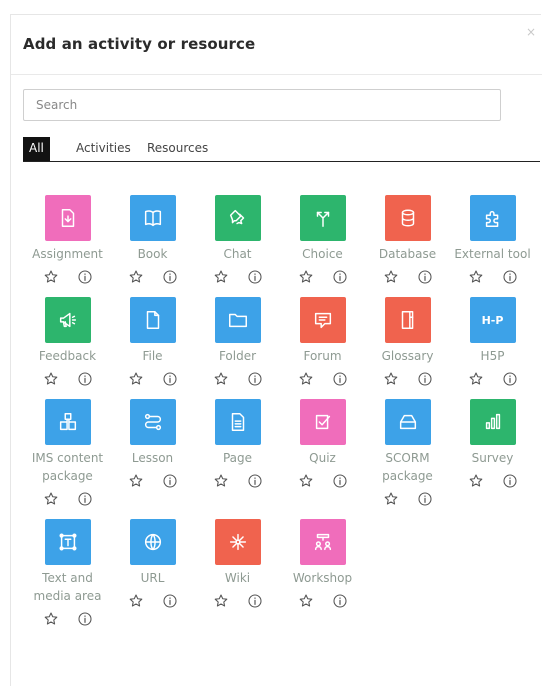  I want to click on close-icon: ×, so click(531, 32).